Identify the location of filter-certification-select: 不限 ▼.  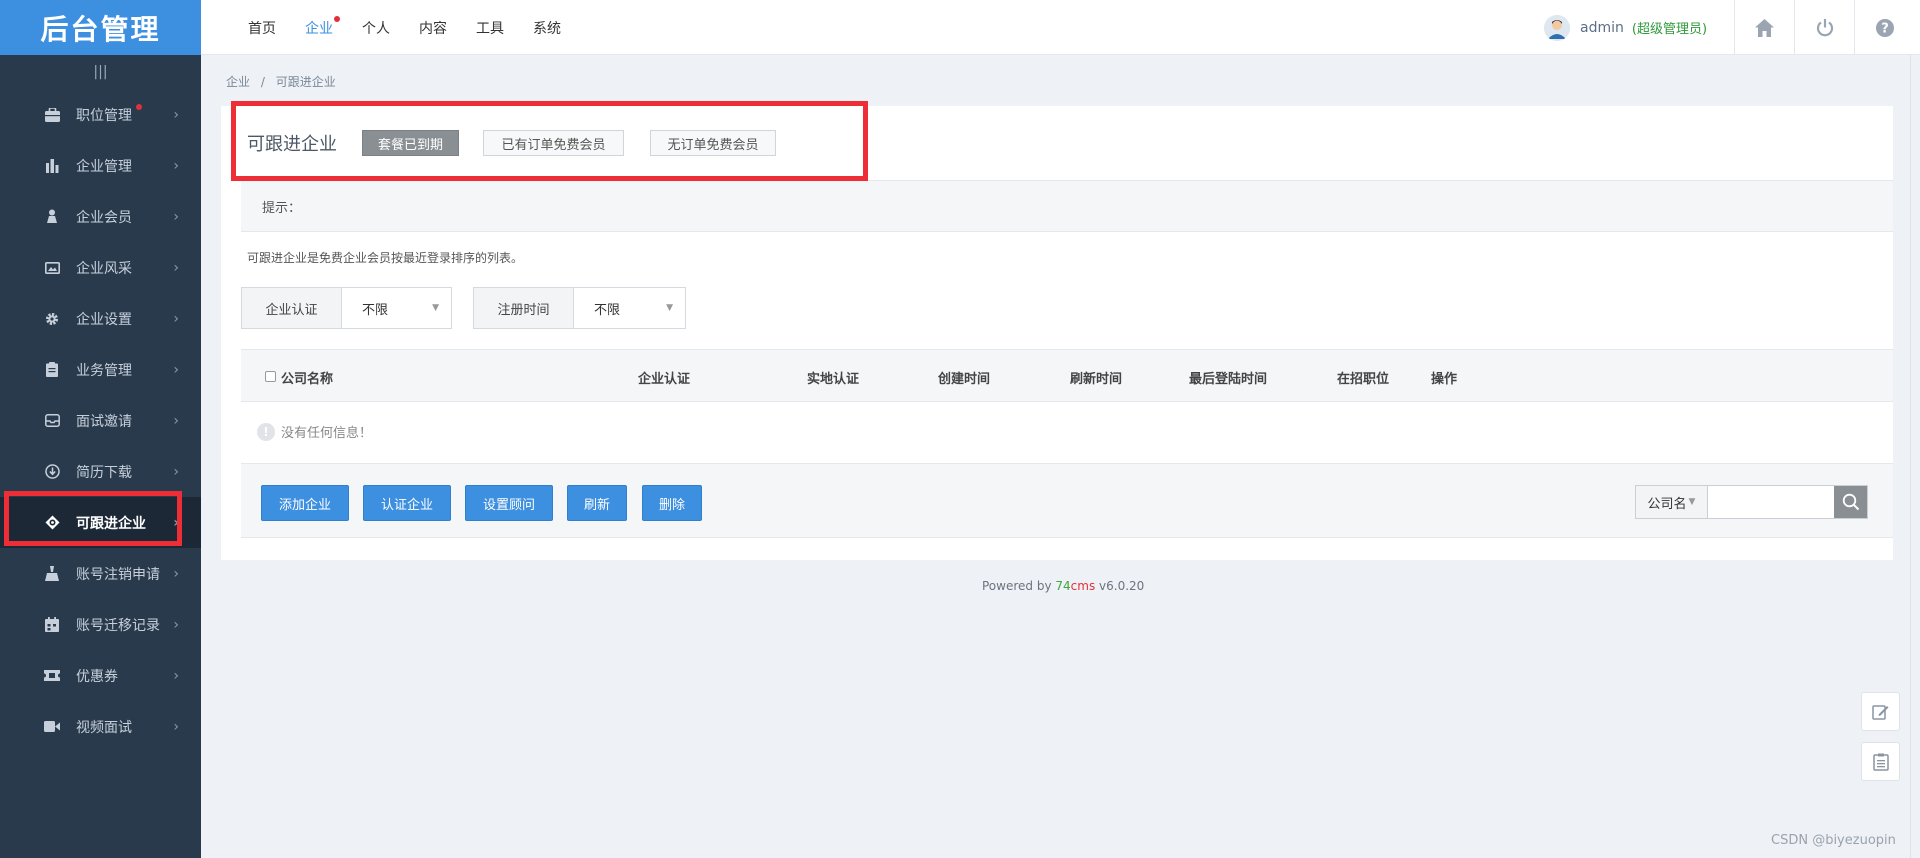
(396, 308).